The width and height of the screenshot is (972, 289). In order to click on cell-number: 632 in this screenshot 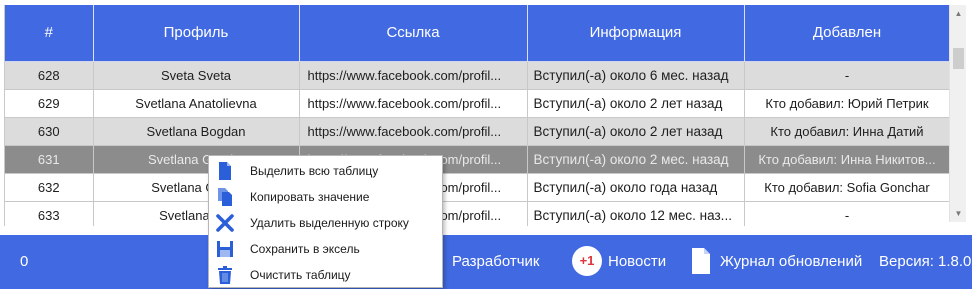, I will do `click(49, 187)`.